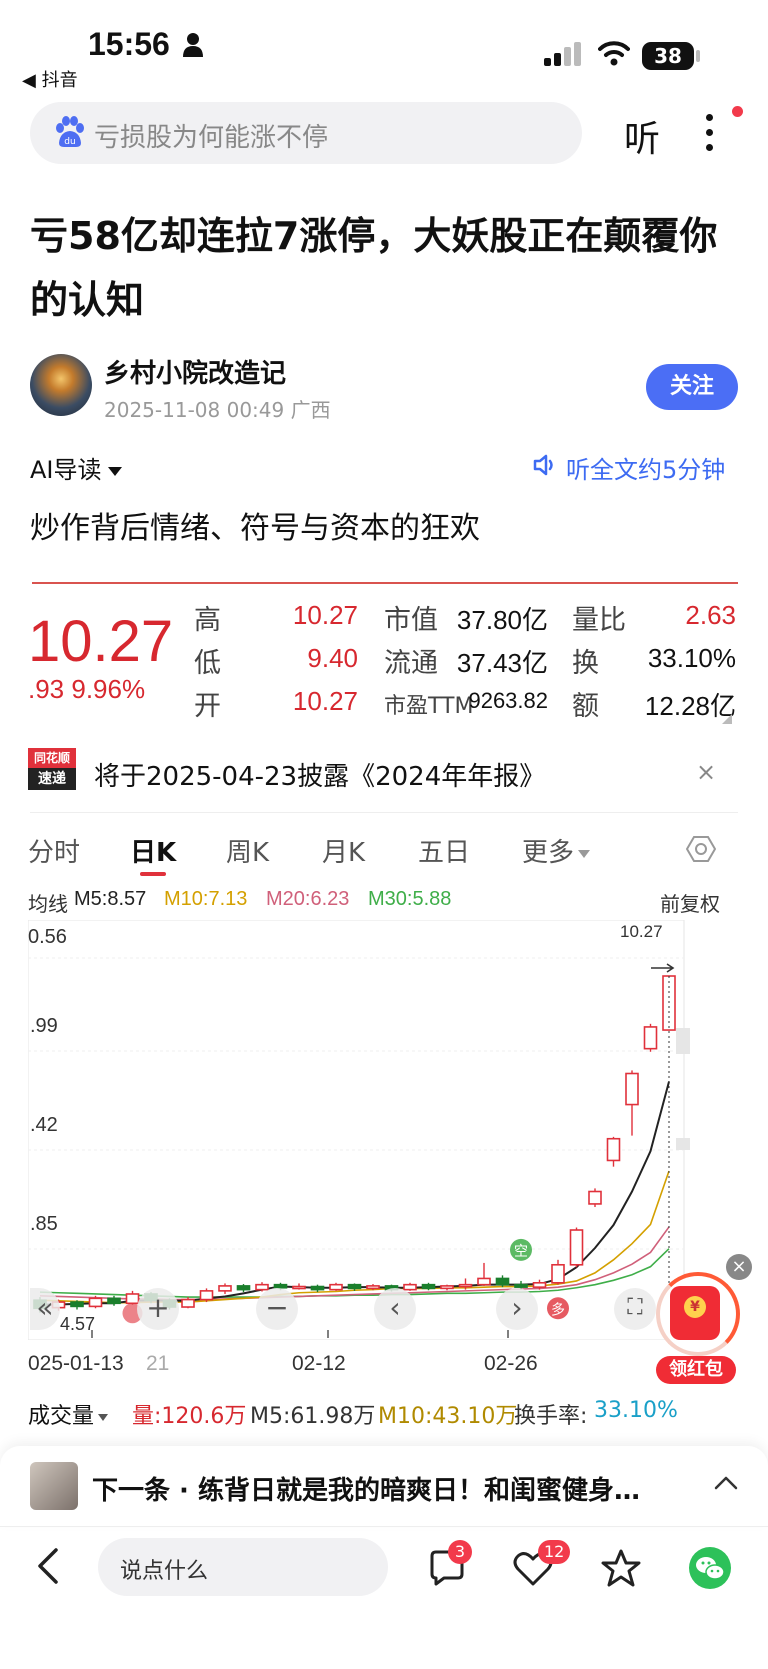 Image resolution: width=768 pixels, height=1669 pixels. What do you see at coordinates (48, 1566) in the screenshot?
I see `back-arrow-icon` at bounding box center [48, 1566].